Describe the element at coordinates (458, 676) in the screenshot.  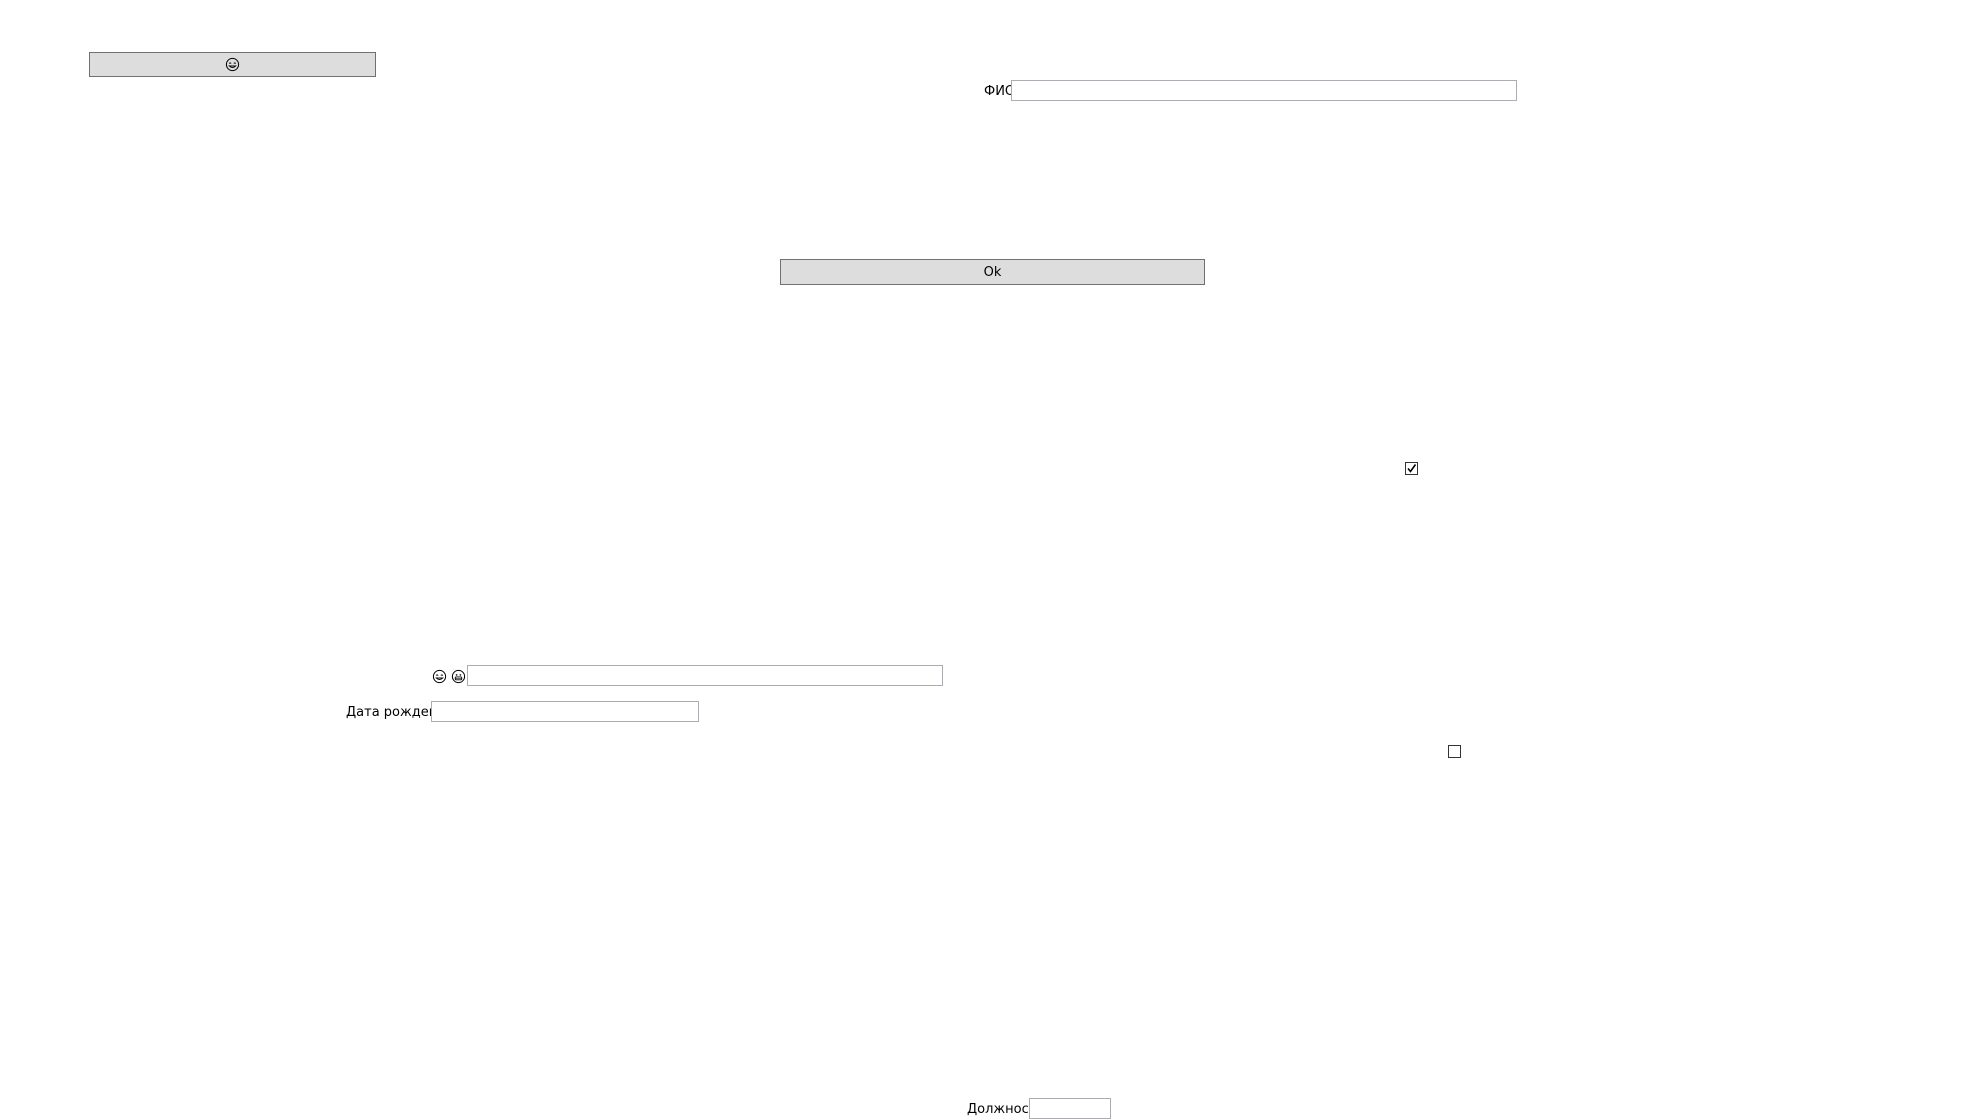
I see `grin-face-icon` at that location.